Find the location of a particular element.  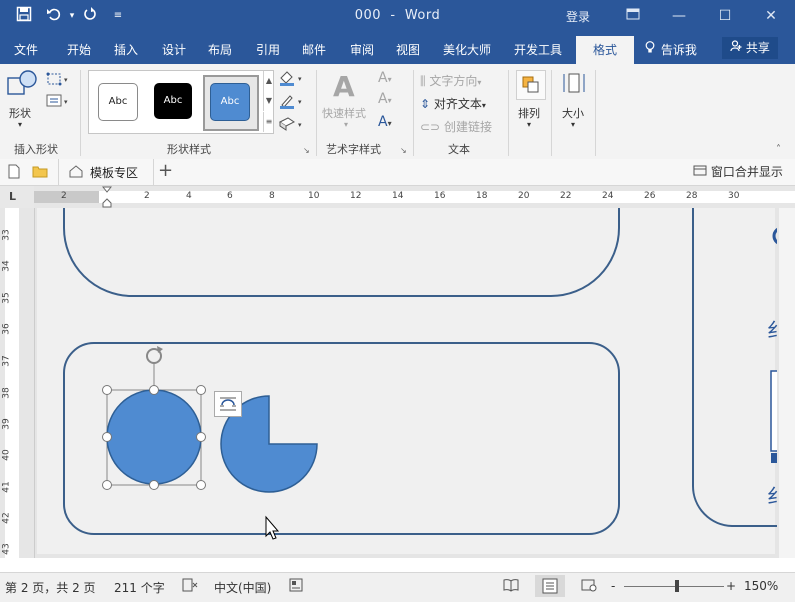

text-outline-icon: A▾ is located at coordinates (385, 99).